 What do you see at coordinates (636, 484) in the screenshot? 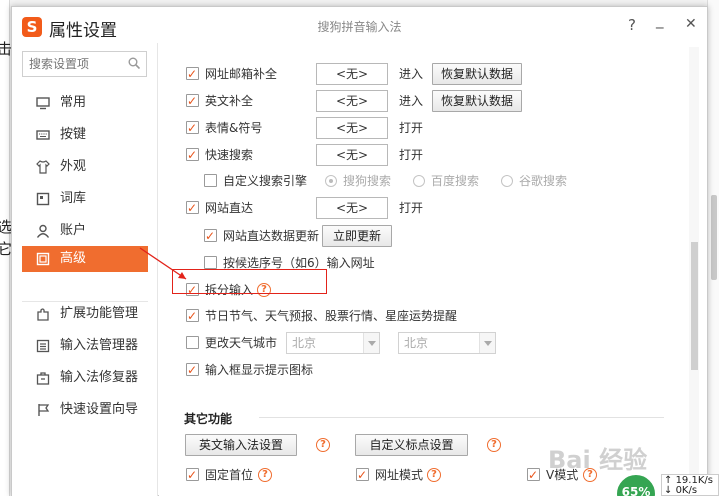
I see `battery-indicator: 65%` at bounding box center [636, 484].